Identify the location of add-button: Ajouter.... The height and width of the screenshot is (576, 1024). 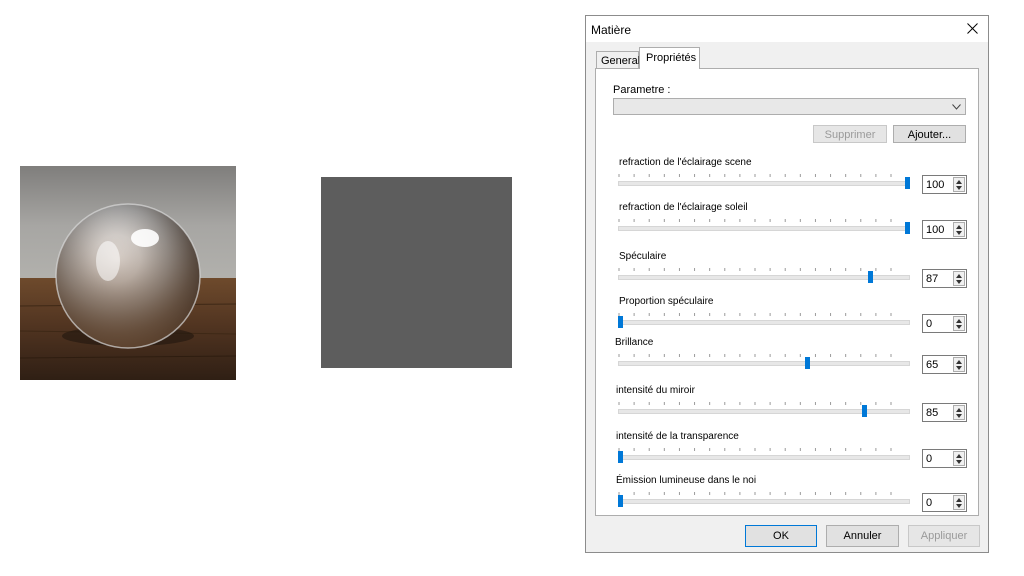
(929, 134).